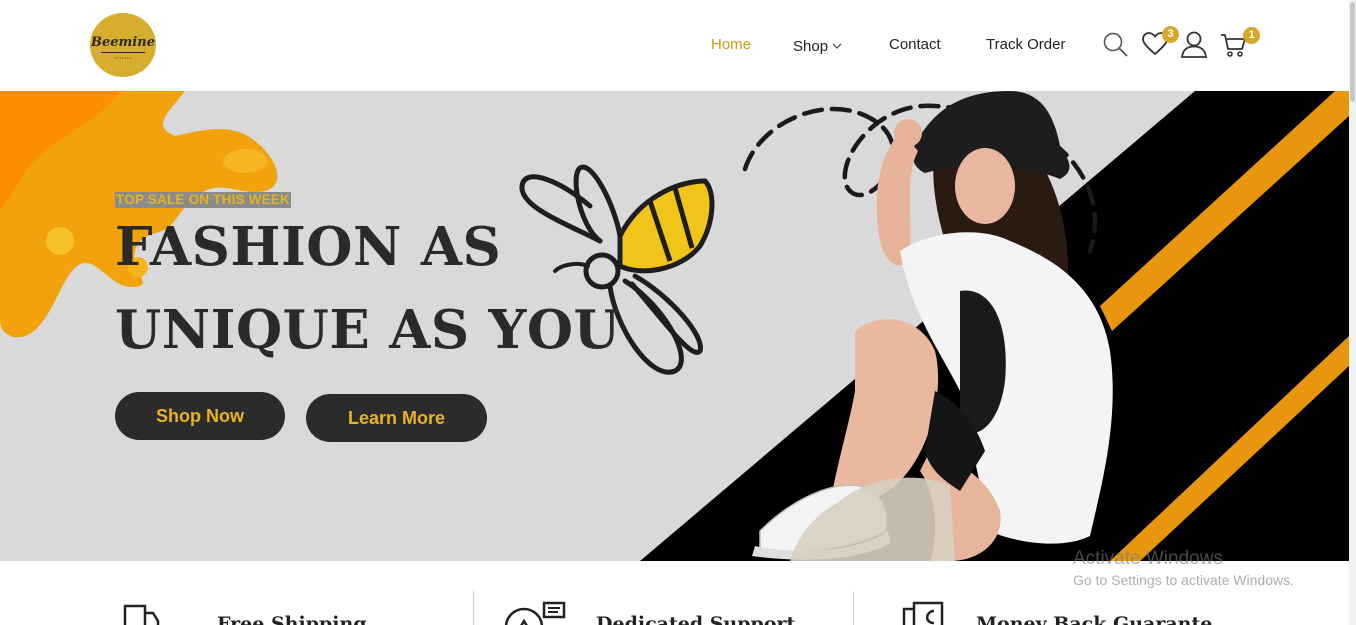 This screenshot has width=1356, height=625. What do you see at coordinates (368, 330) in the screenshot?
I see `hero-headline-line2: UNIQUE AS YOU` at bounding box center [368, 330].